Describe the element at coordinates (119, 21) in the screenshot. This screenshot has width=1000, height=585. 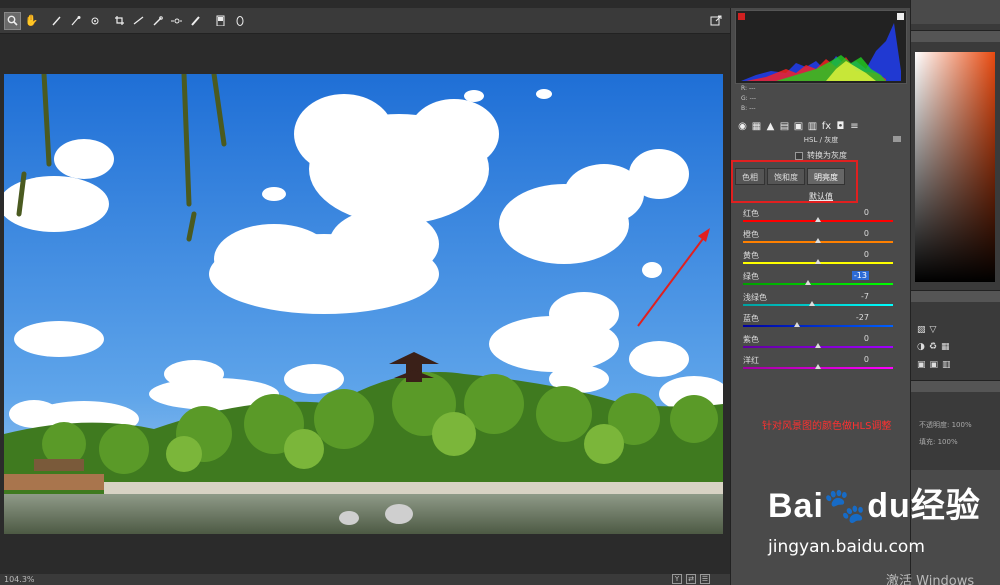
I see `crop-icon` at that location.